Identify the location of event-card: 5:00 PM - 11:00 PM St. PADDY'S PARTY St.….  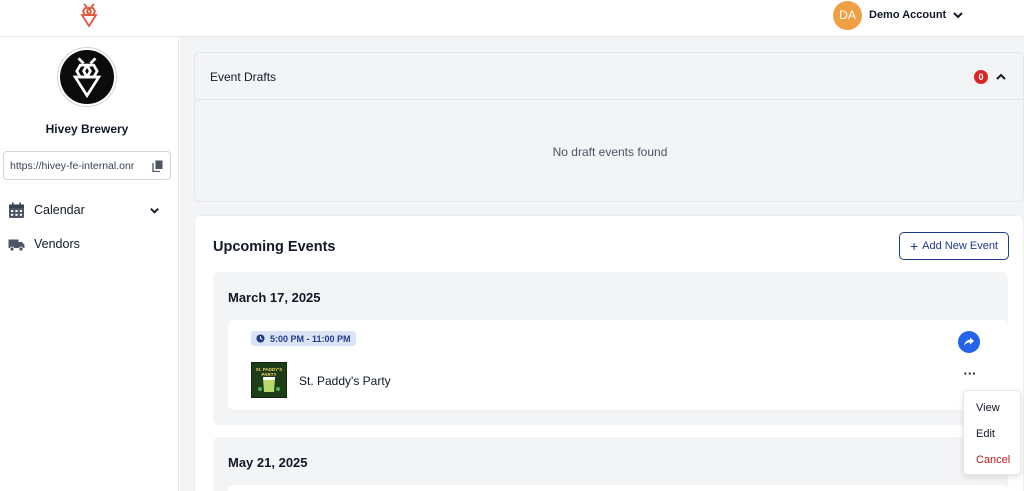
(618, 365).